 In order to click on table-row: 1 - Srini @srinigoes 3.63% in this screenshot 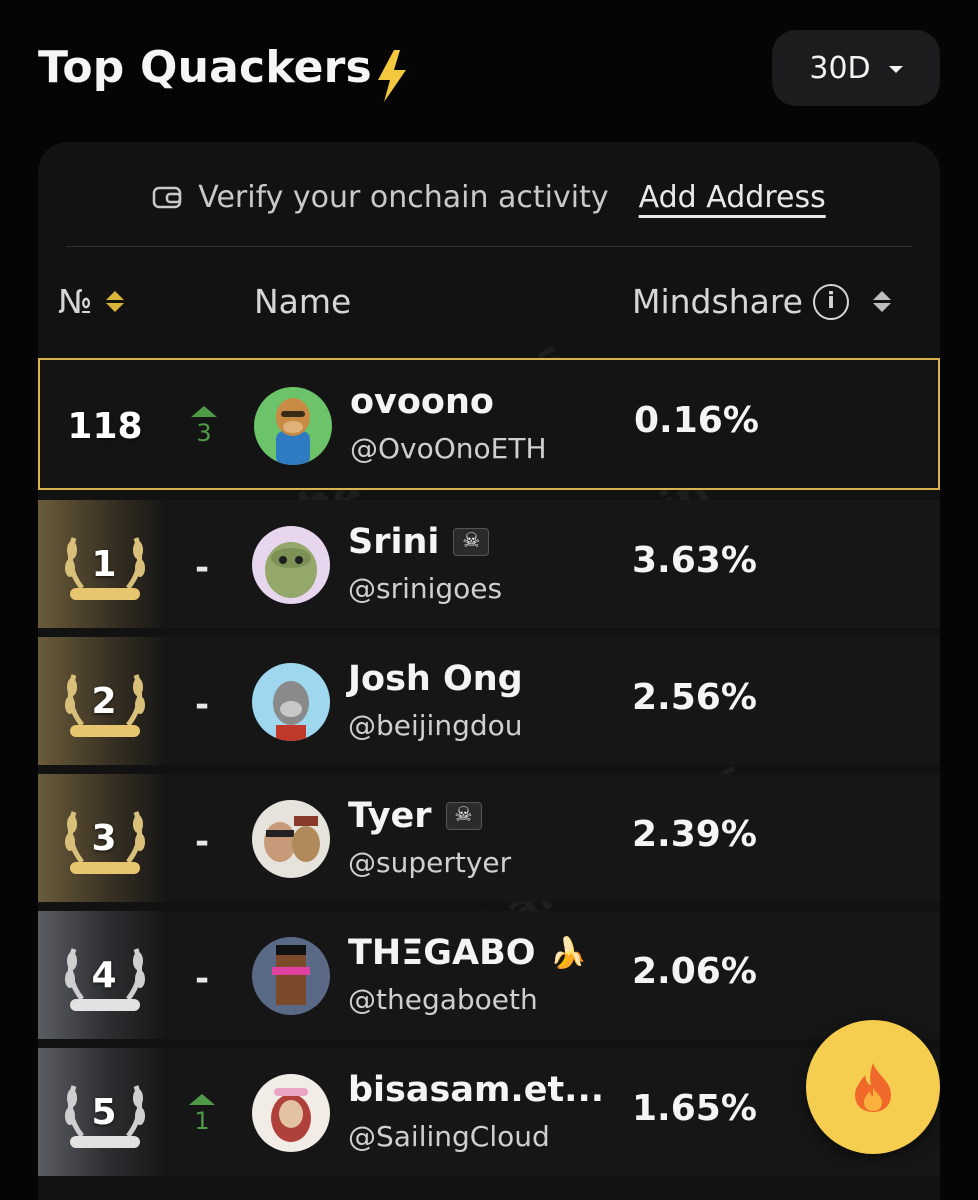, I will do `click(489, 564)`.